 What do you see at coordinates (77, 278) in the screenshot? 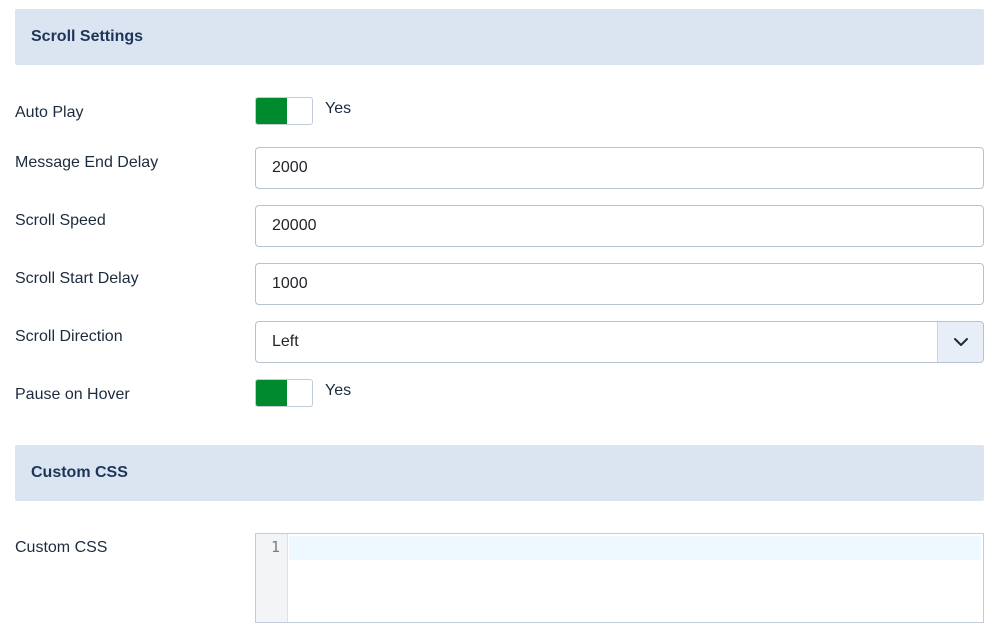
I see `scroll-start-delay-label: Scroll Start Delay` at bounding box center [77, 278].